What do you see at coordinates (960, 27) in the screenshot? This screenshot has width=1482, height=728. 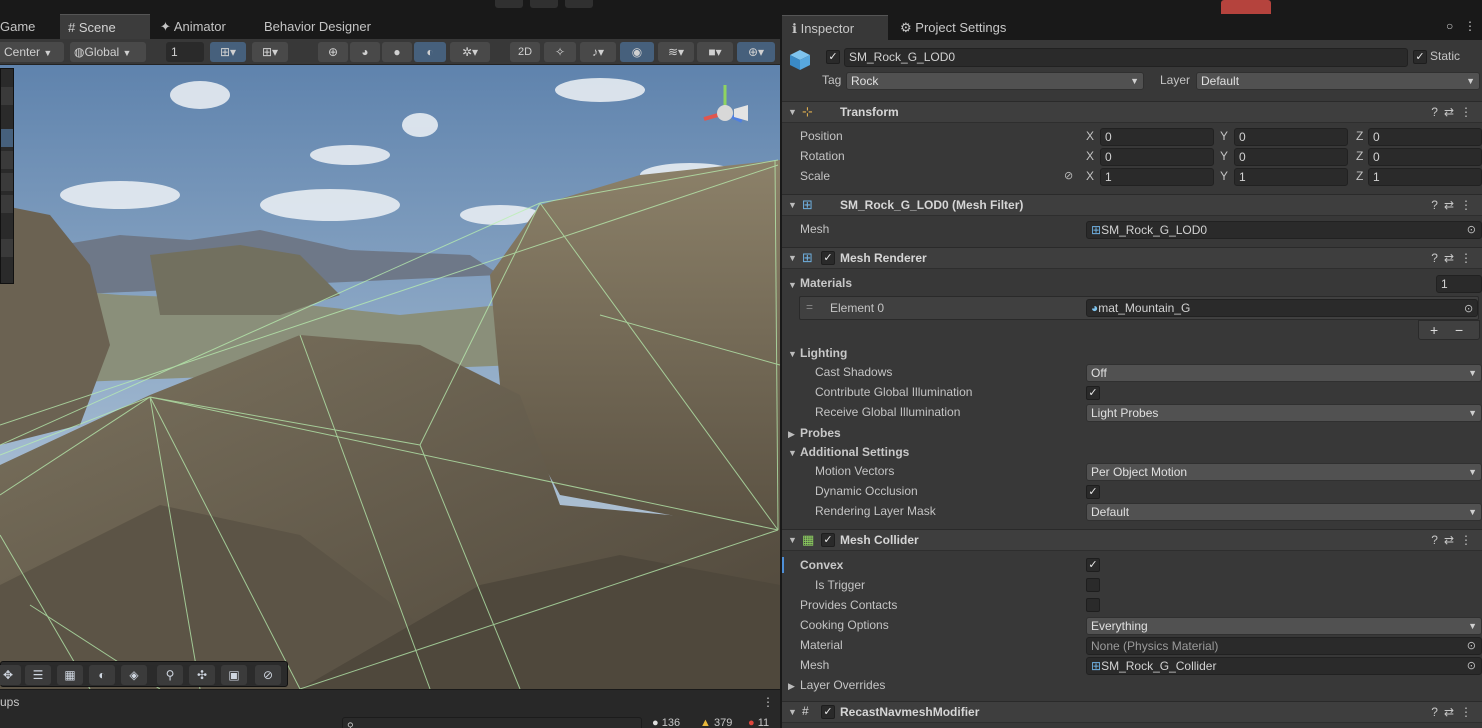 I see `tab-project-settings: ⚙ Project Settings` at bounding box center [960, 27].